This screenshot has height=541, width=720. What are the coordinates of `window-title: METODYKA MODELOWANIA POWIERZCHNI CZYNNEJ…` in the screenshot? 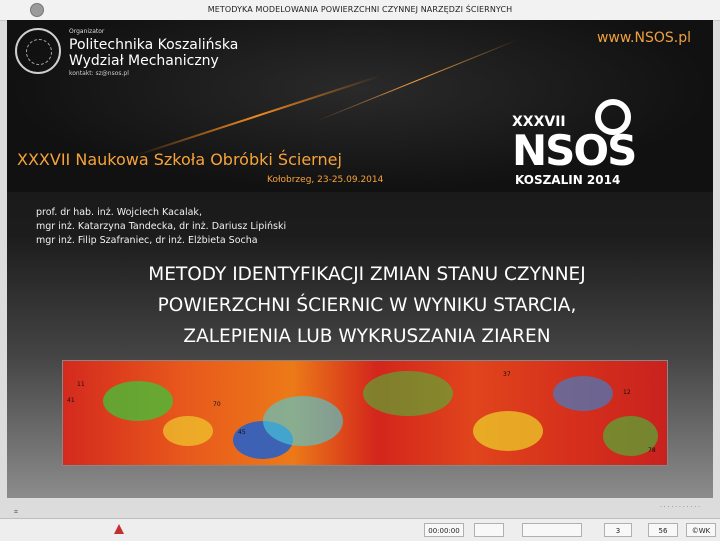 It's located at (360, 9).